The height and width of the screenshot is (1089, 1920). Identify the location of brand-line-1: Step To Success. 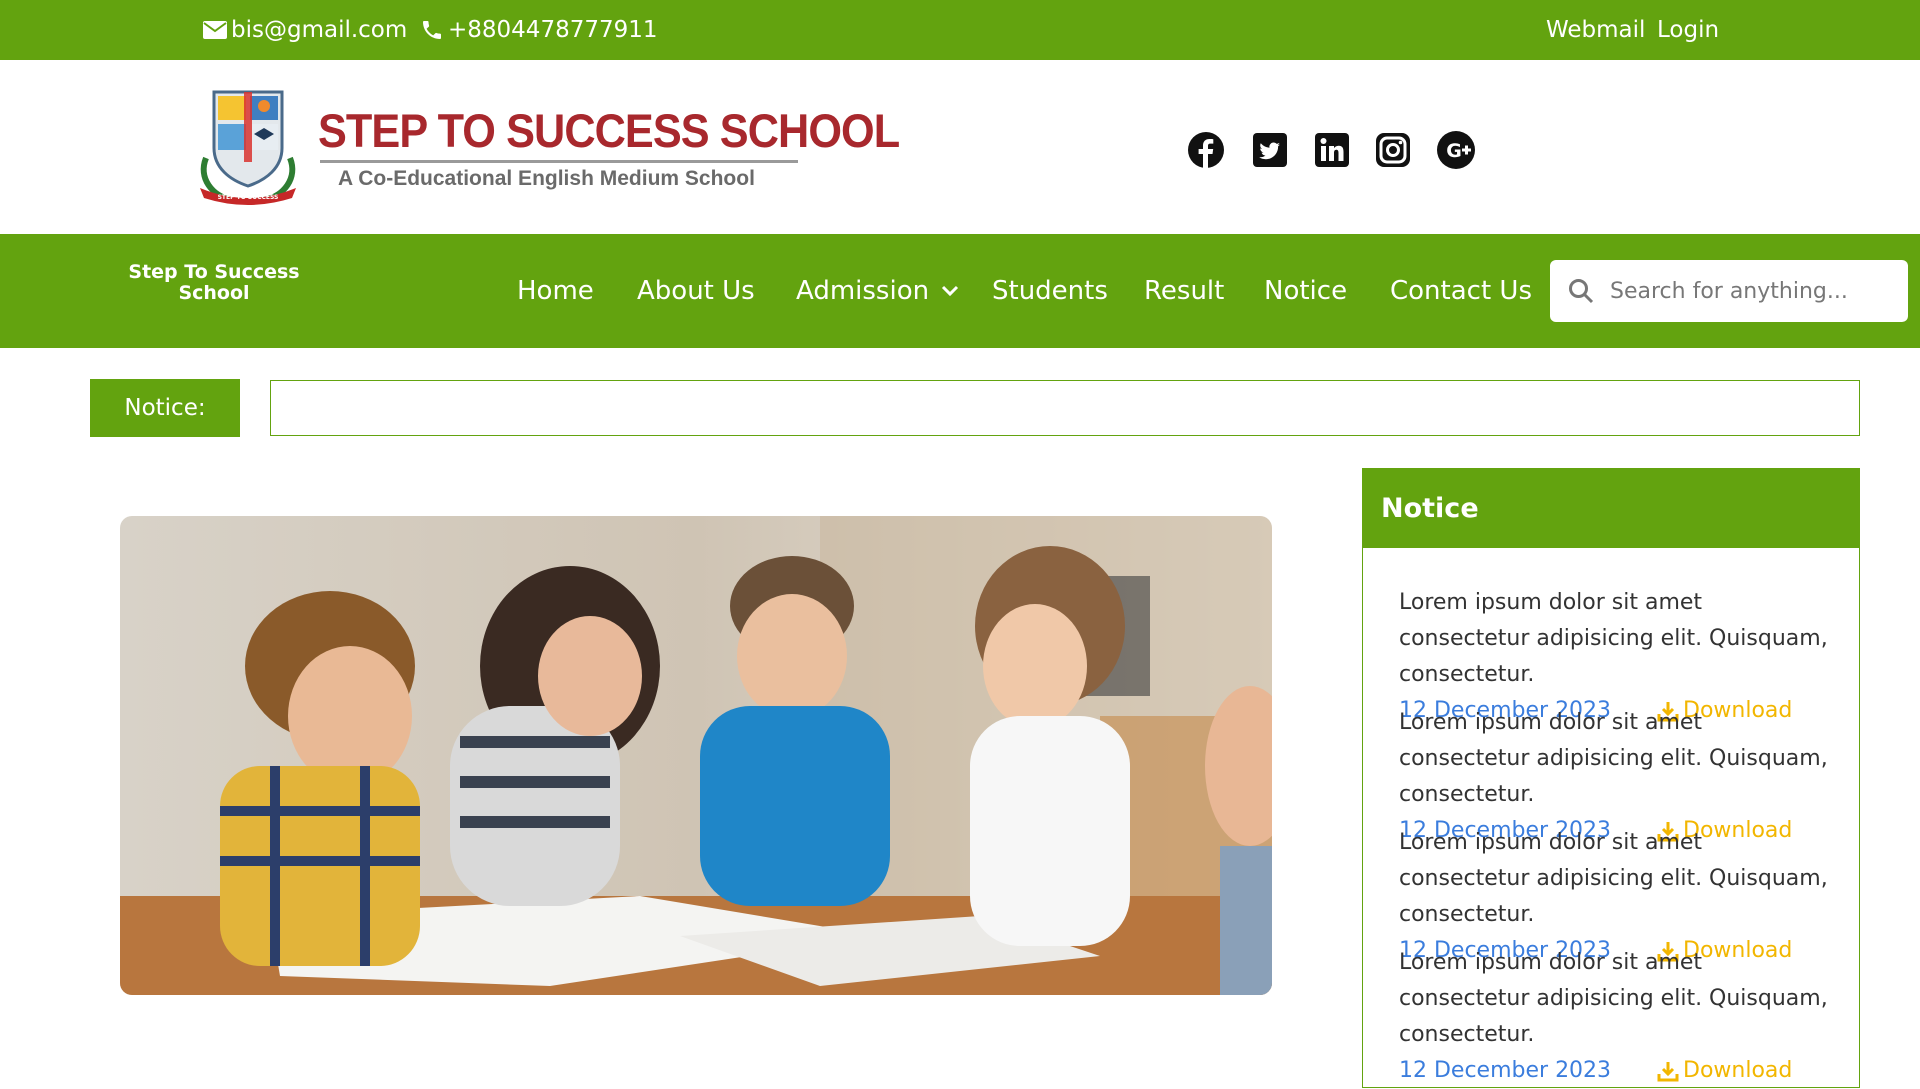
(214, 272).